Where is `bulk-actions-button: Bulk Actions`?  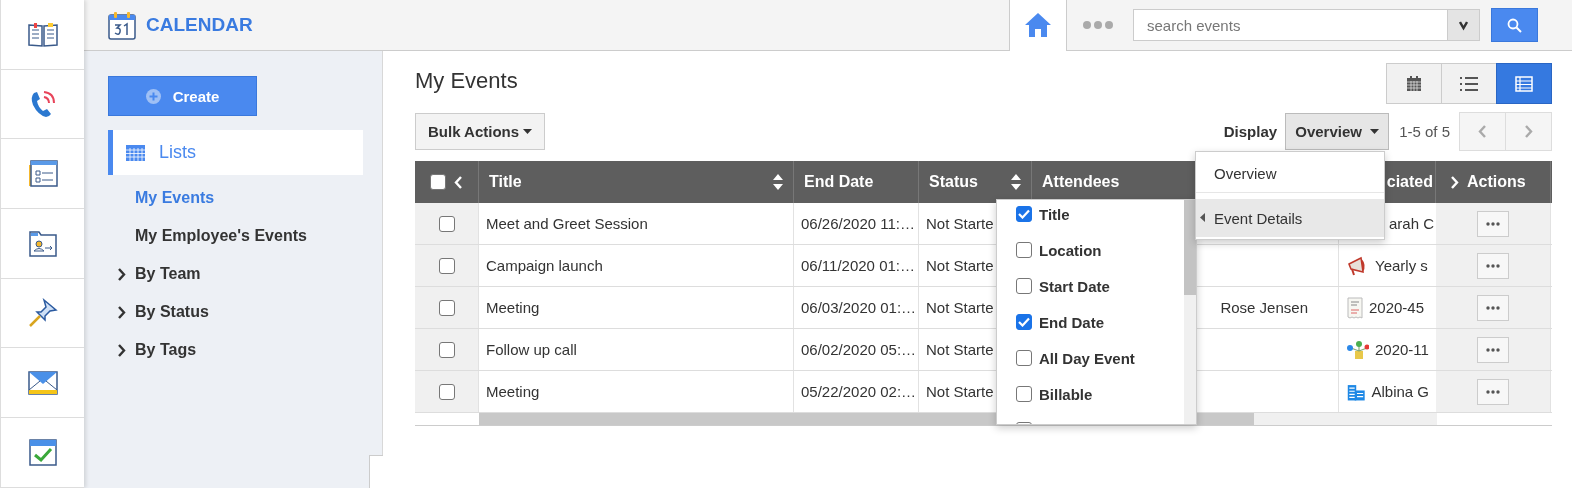 bulk-actions-button: Bulk Actions is located at coordinates (480, 131).